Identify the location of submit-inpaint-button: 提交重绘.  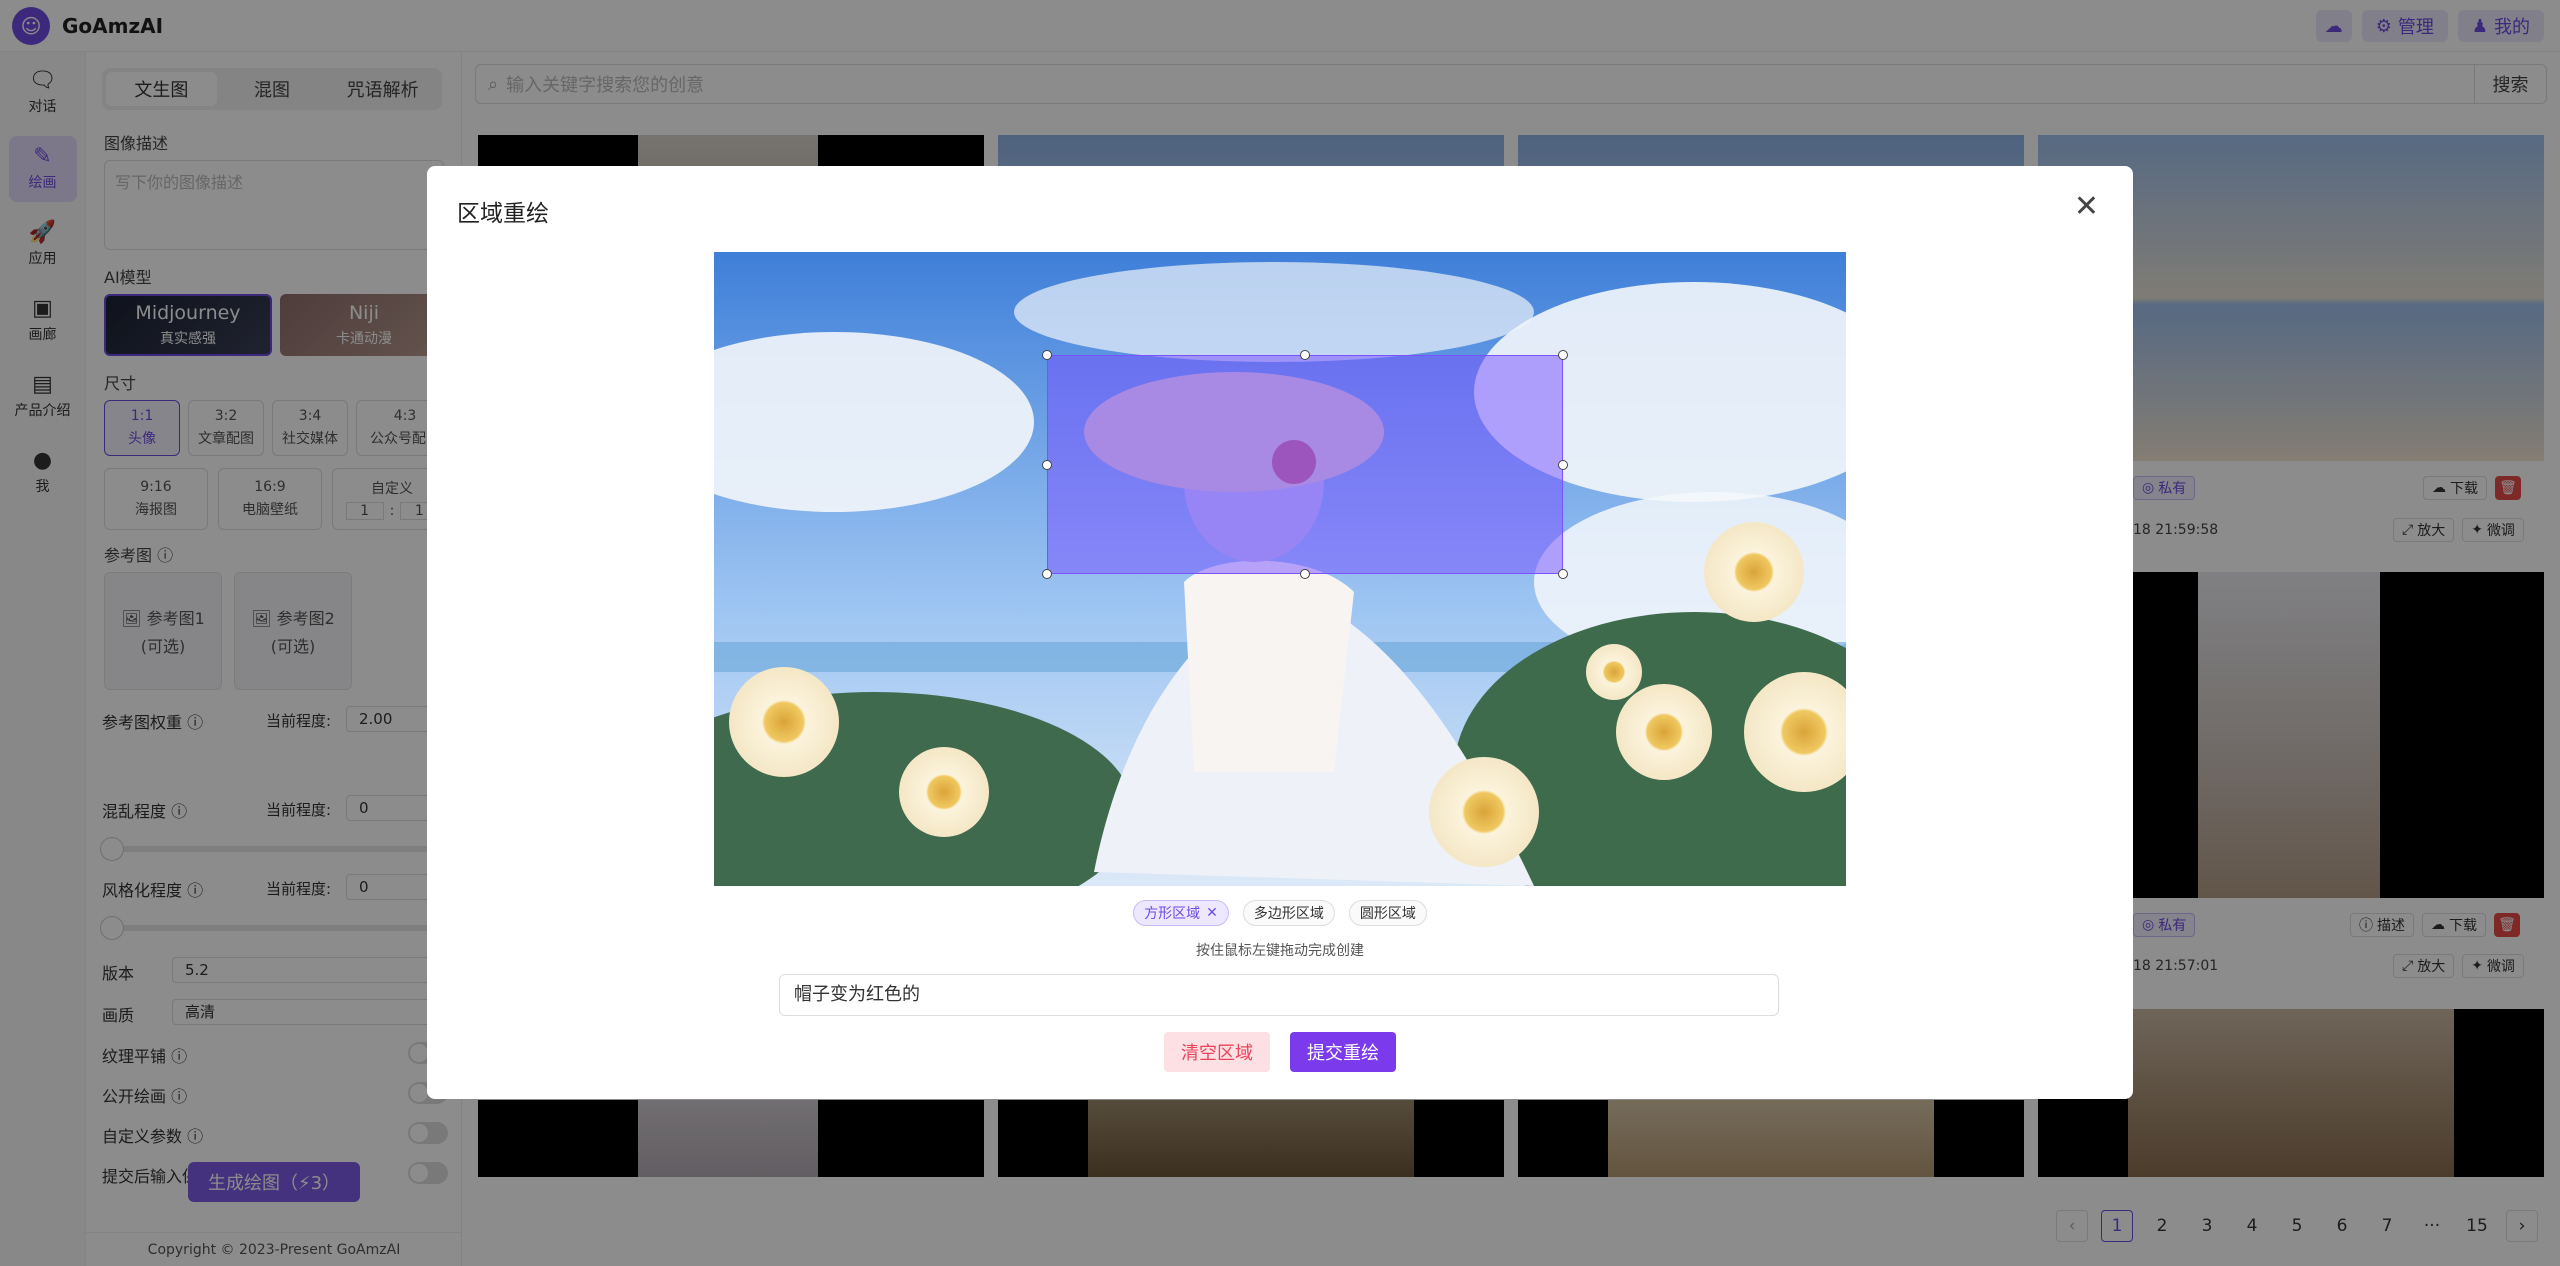
(1343, 1052).